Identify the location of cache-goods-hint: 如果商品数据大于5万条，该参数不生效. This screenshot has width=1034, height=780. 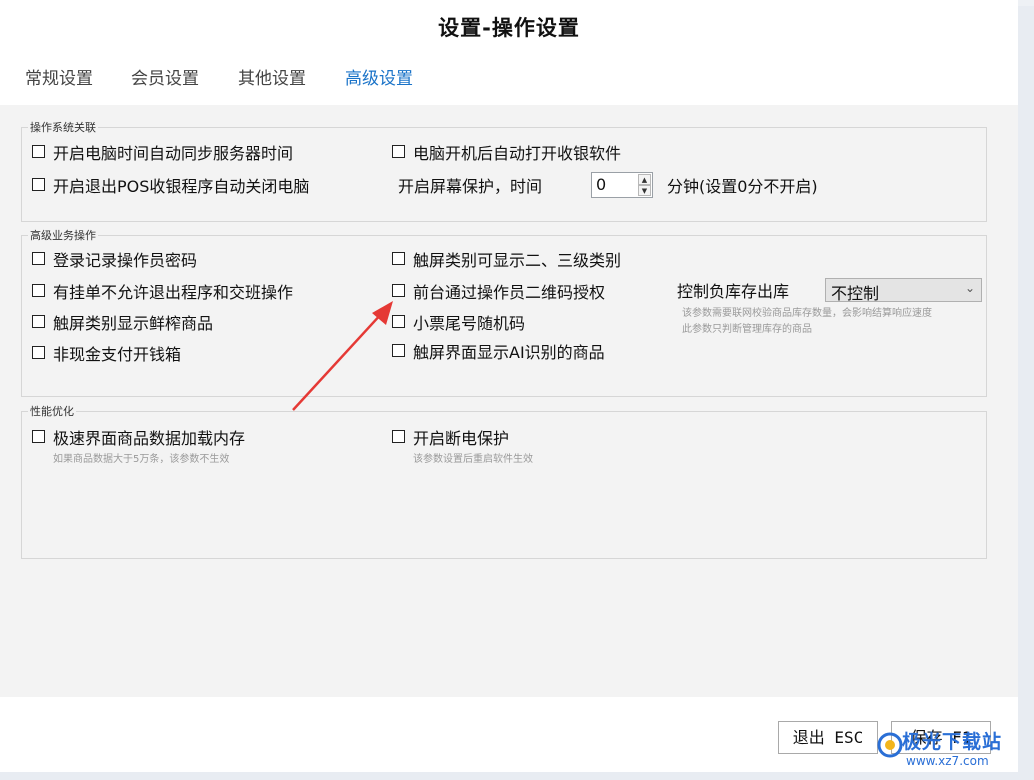
(141, 459).